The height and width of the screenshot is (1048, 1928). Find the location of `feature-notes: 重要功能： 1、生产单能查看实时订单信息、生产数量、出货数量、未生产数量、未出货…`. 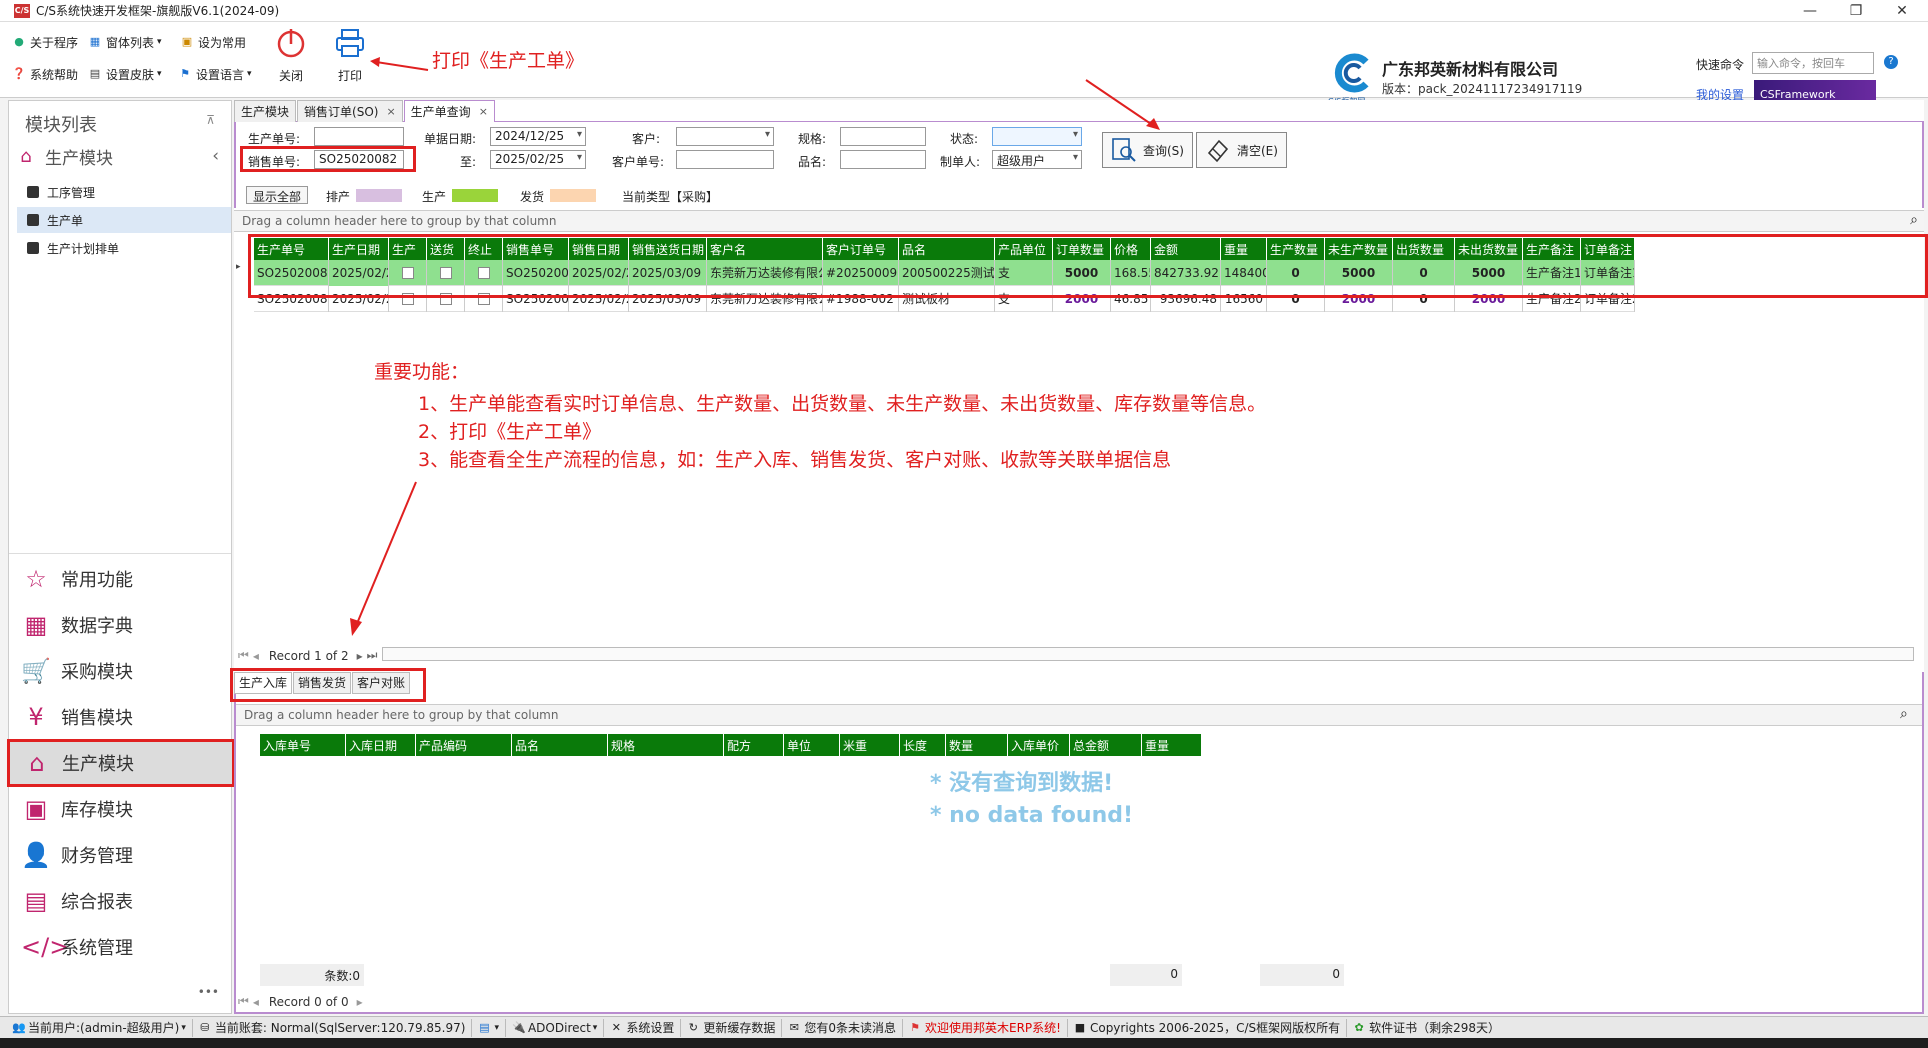

feature-notes: 重要功能： 1、生产单能查看实时订单信息、生产数量、出货数量、未生产数量、未出货… is located at coordinates (820, 416).